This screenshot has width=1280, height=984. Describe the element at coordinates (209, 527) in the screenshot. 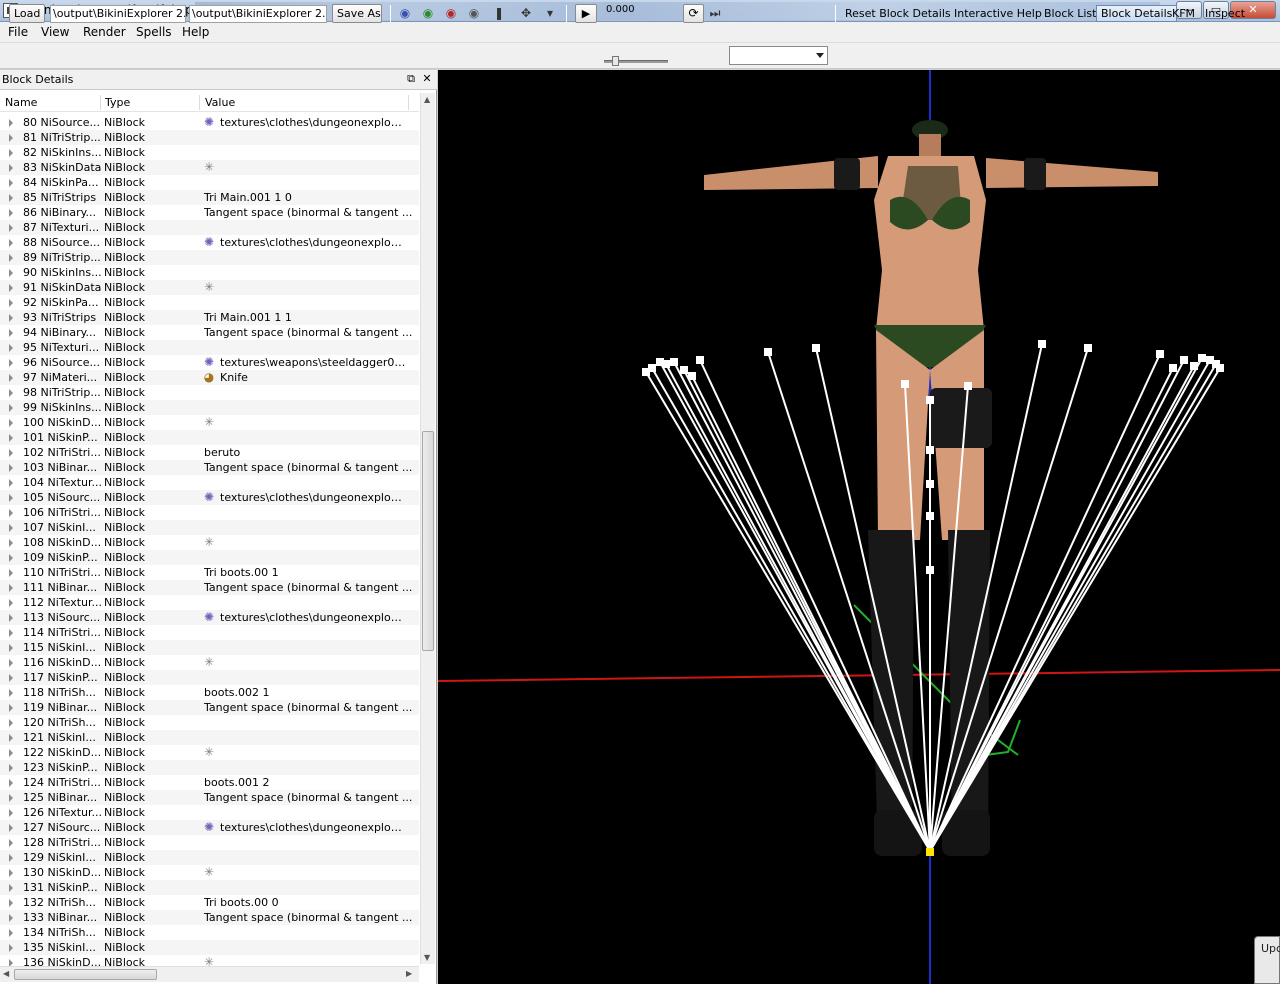

I see `tree-row: 107 NiSkinI... NiBlock` at that location.